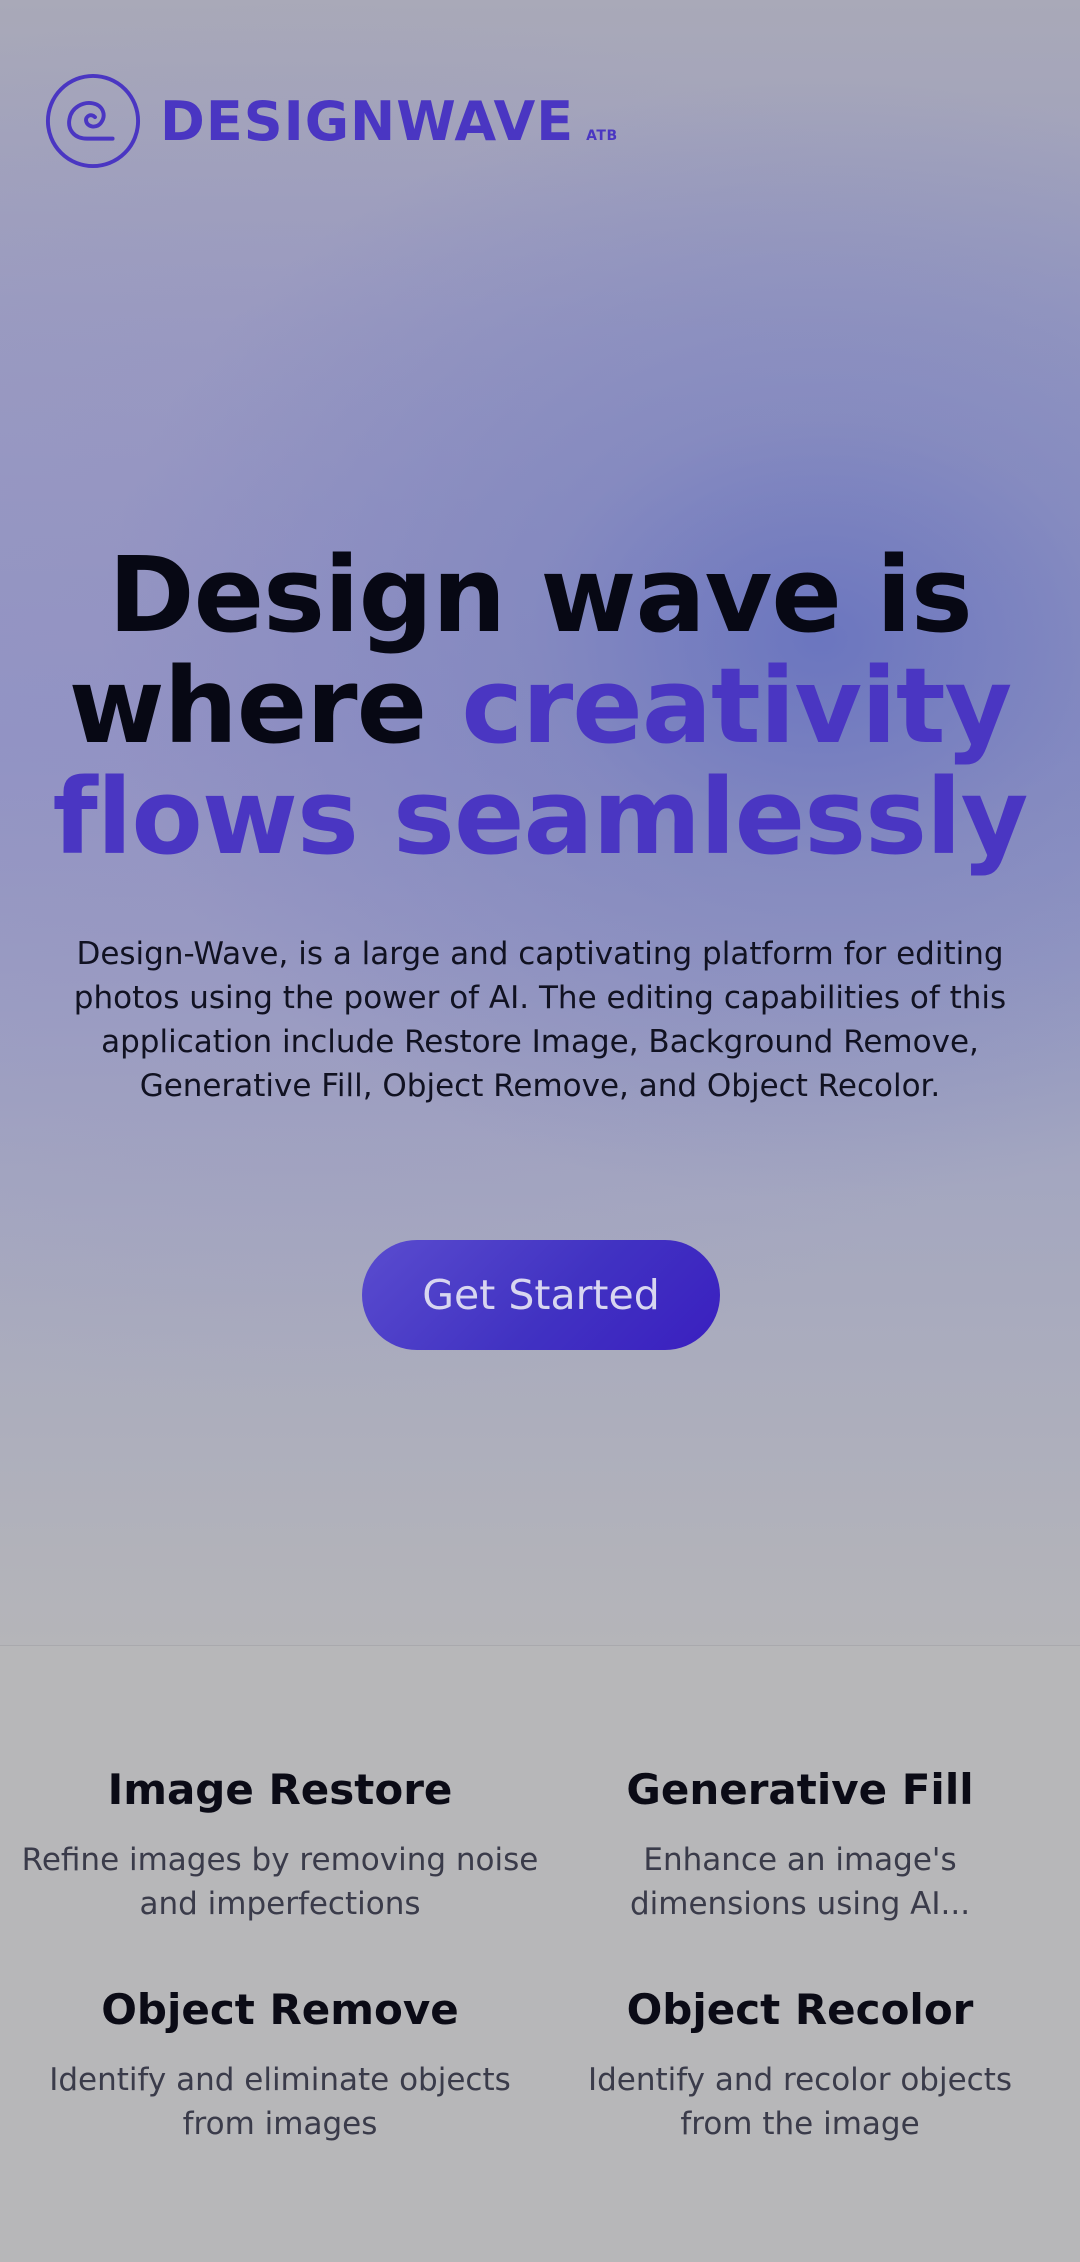 The width and height of the screenshot is (1080, 2262). I want to click on headline-line-1: Design wave is, so click(540, 595).